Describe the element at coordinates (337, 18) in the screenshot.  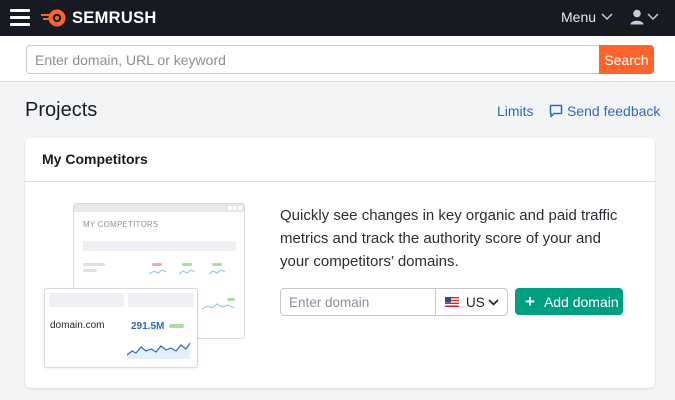
I see `top-navigation-bar: SEMRUSH Menu` at that location.